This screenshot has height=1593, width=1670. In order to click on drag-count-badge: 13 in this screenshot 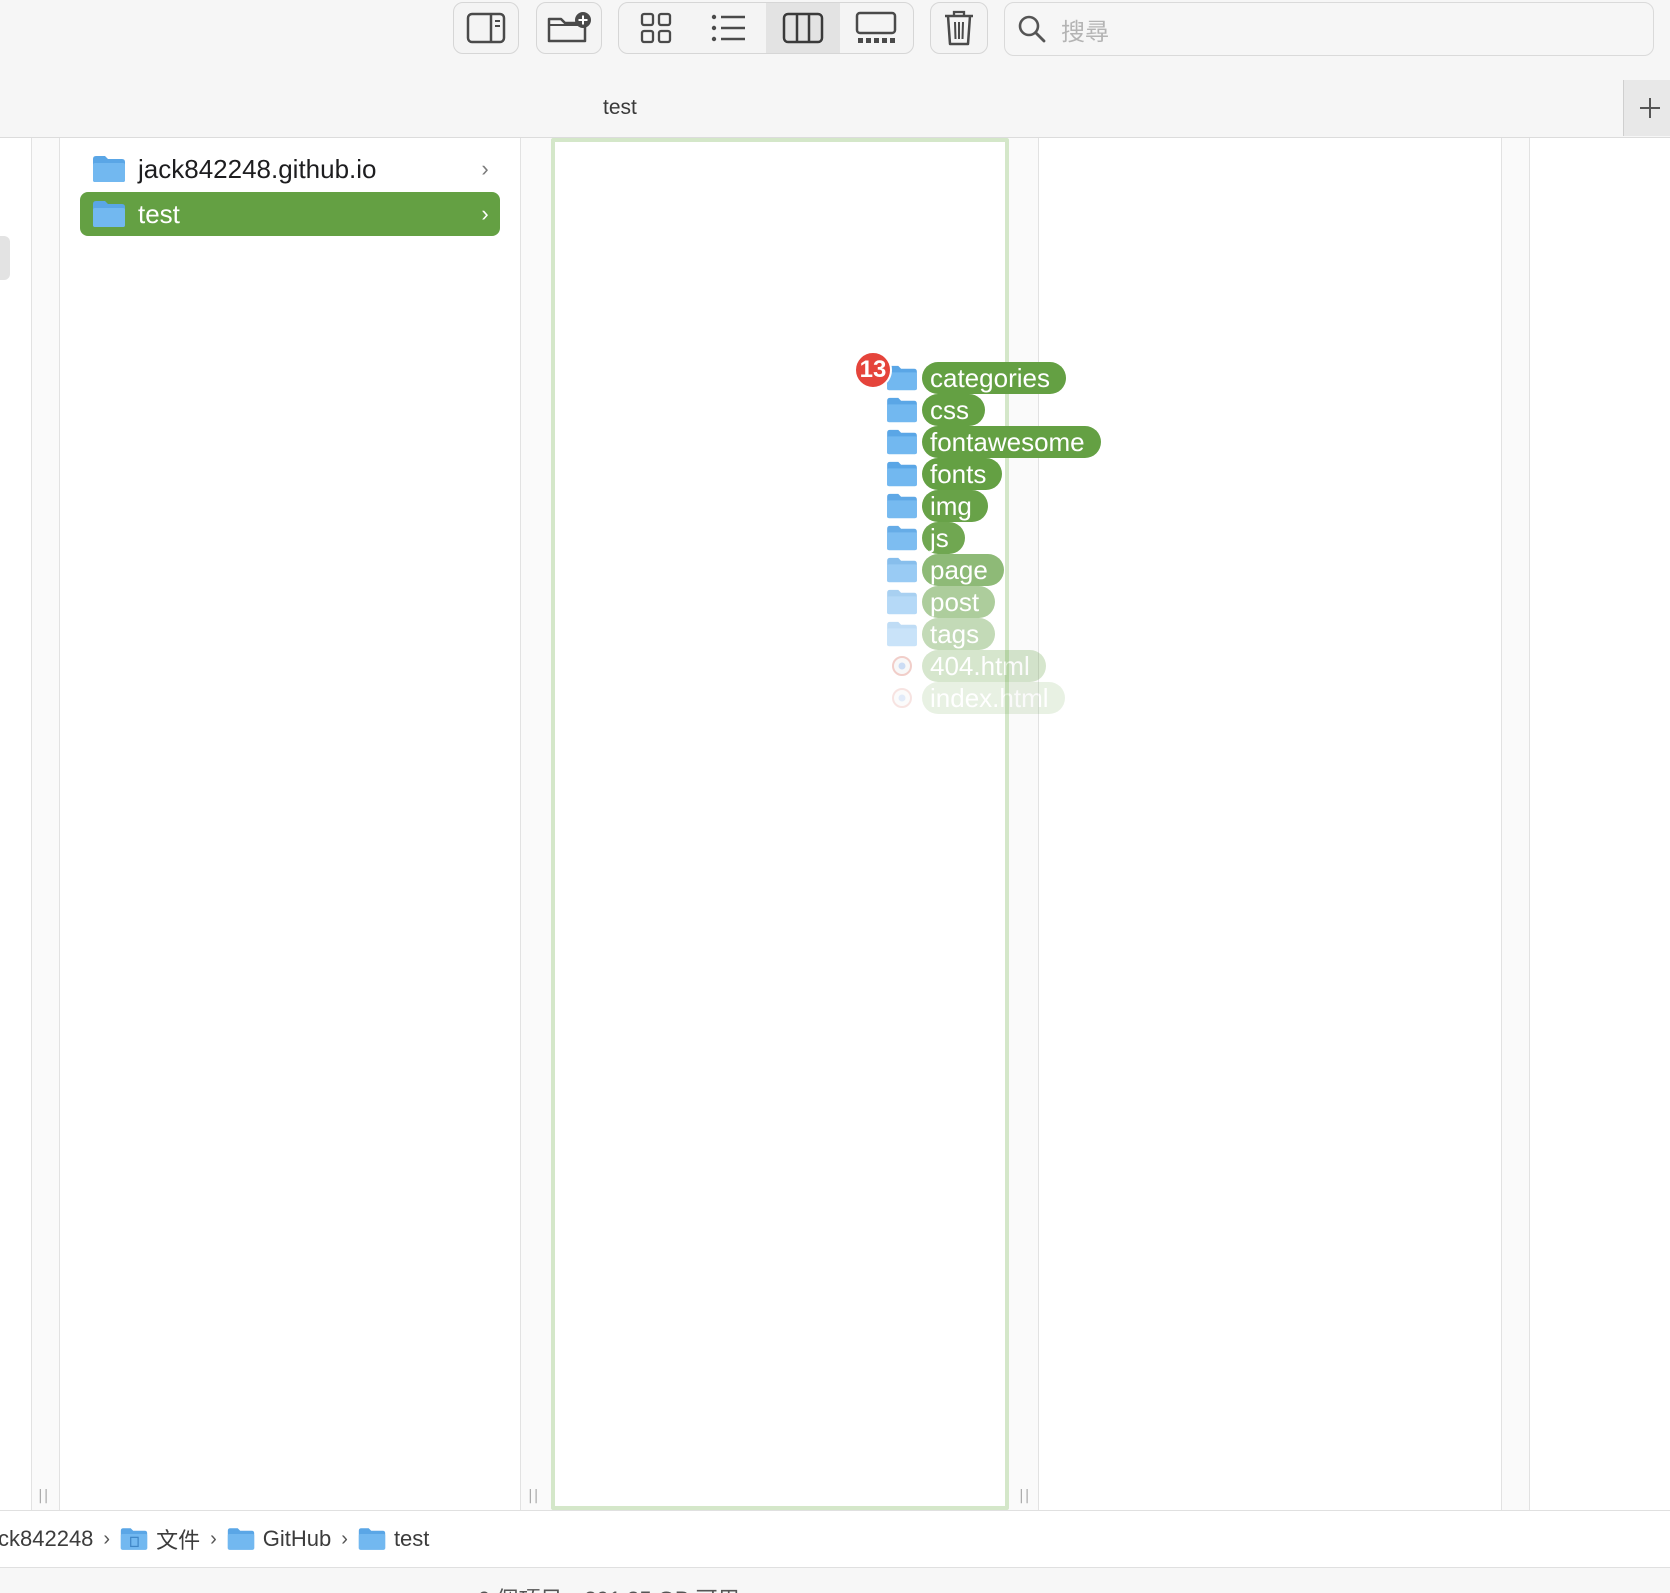, I will do `click(873, 370)`.